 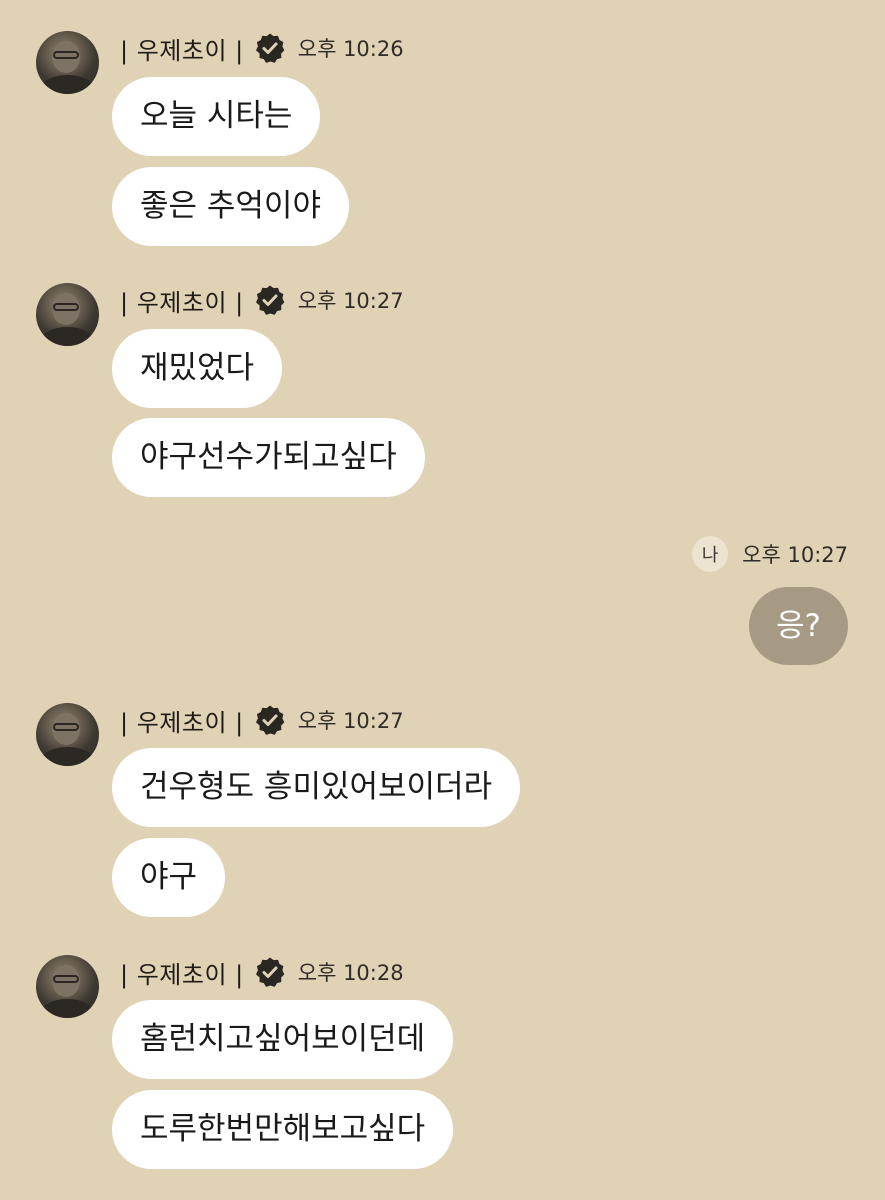 I want to click on message-bubble: 오늘 시타는, so click(x=216, y=116).